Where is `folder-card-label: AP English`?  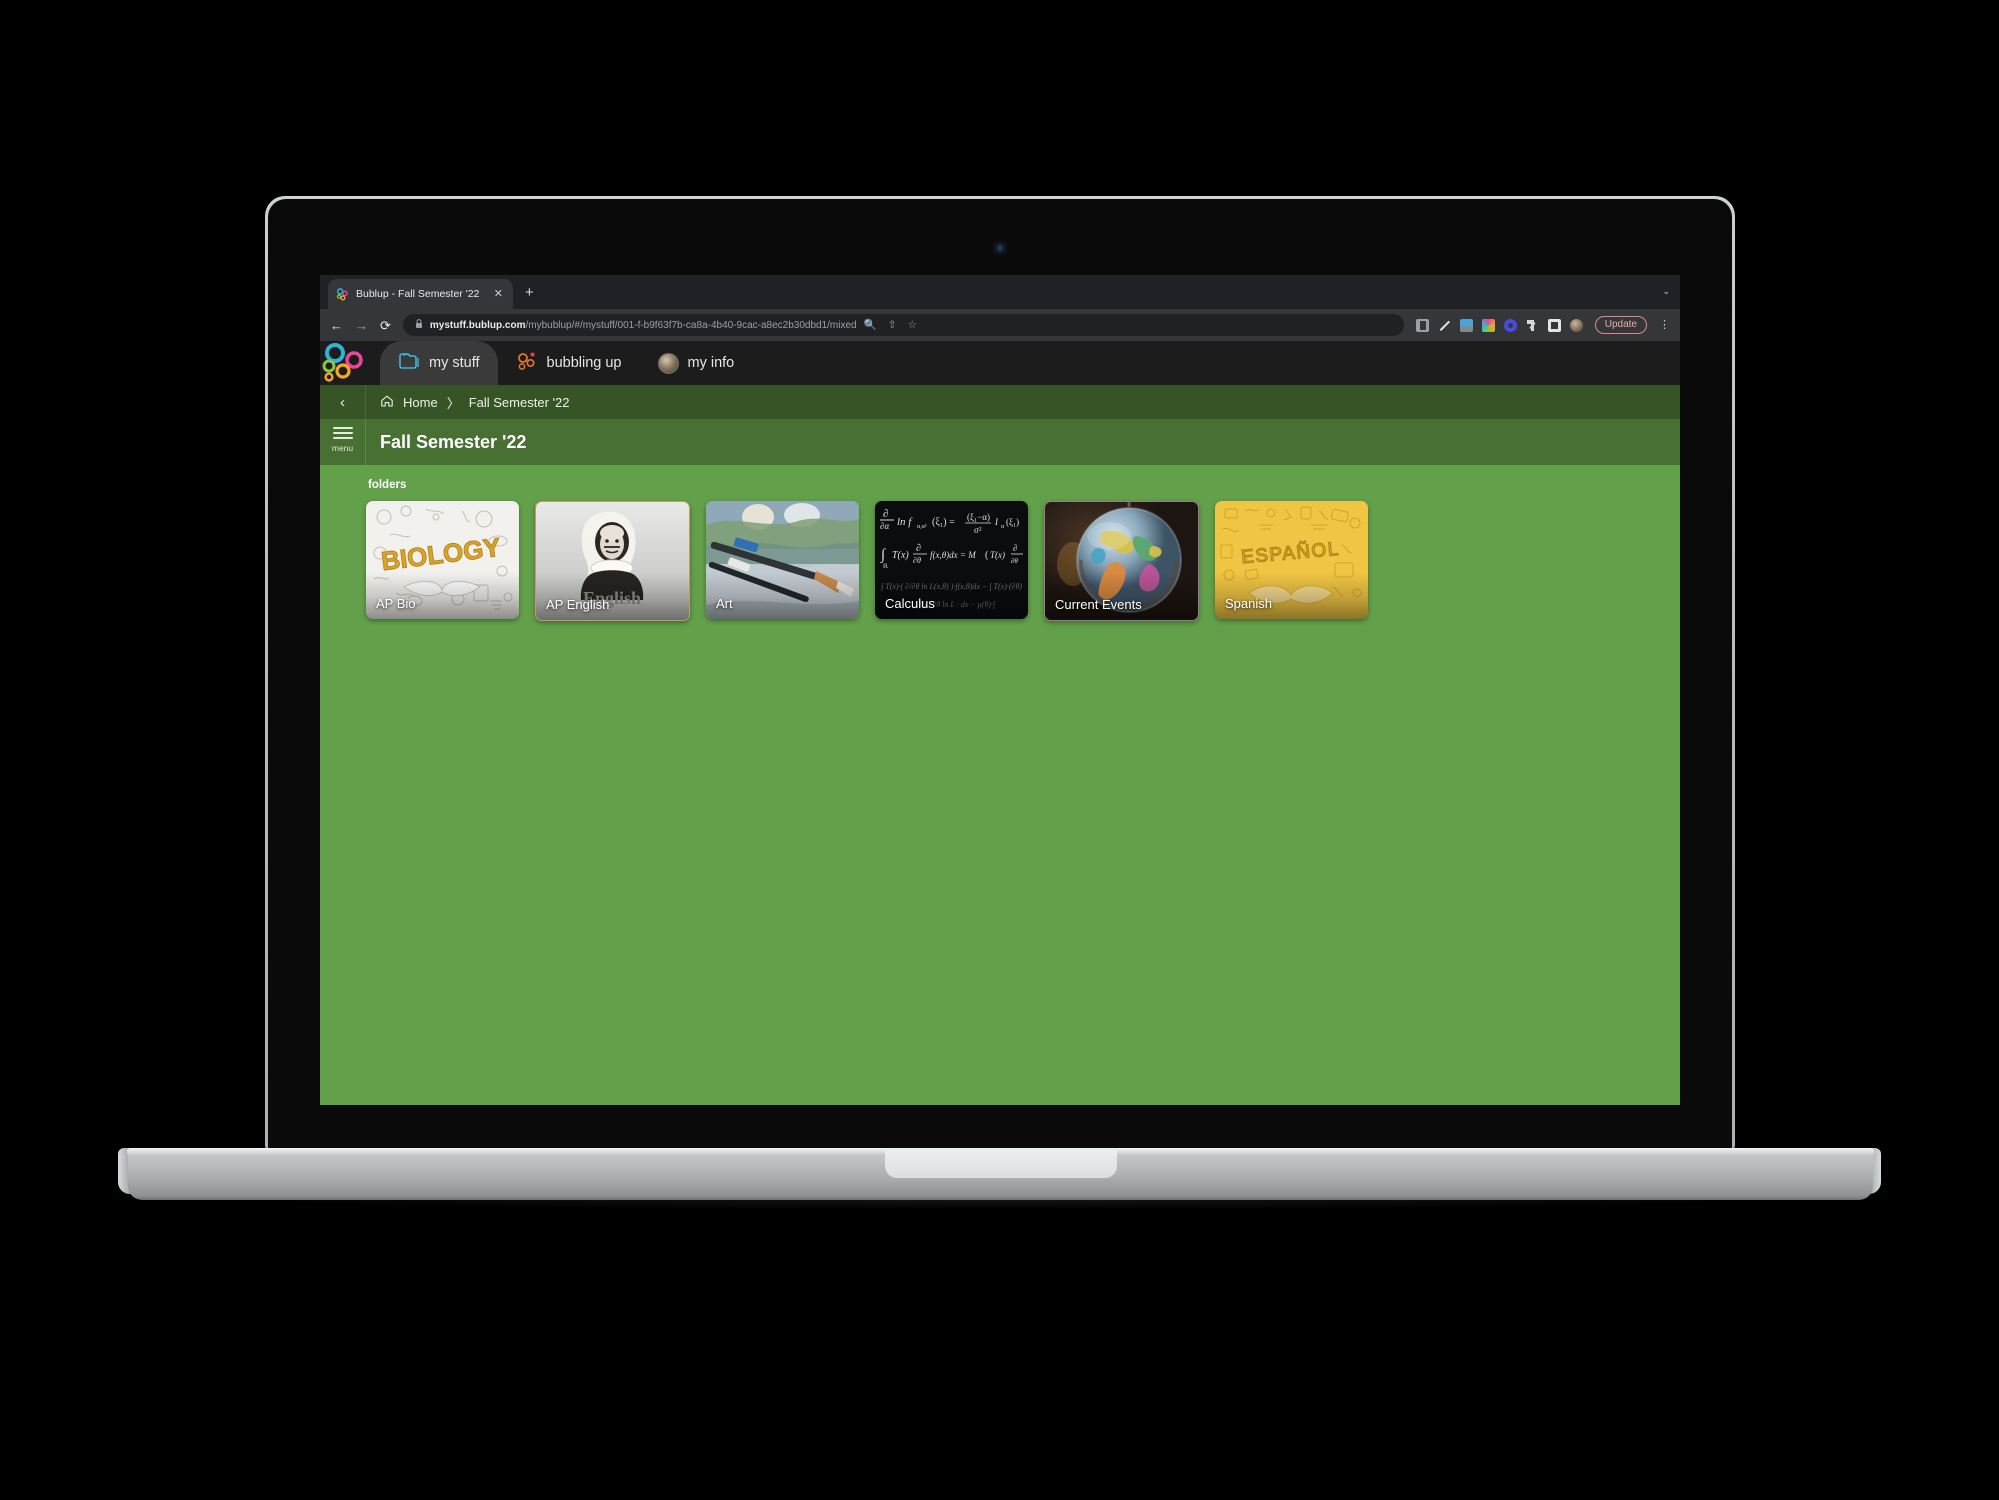
folder-card-label: AP English is located at coordinates (612, 596).